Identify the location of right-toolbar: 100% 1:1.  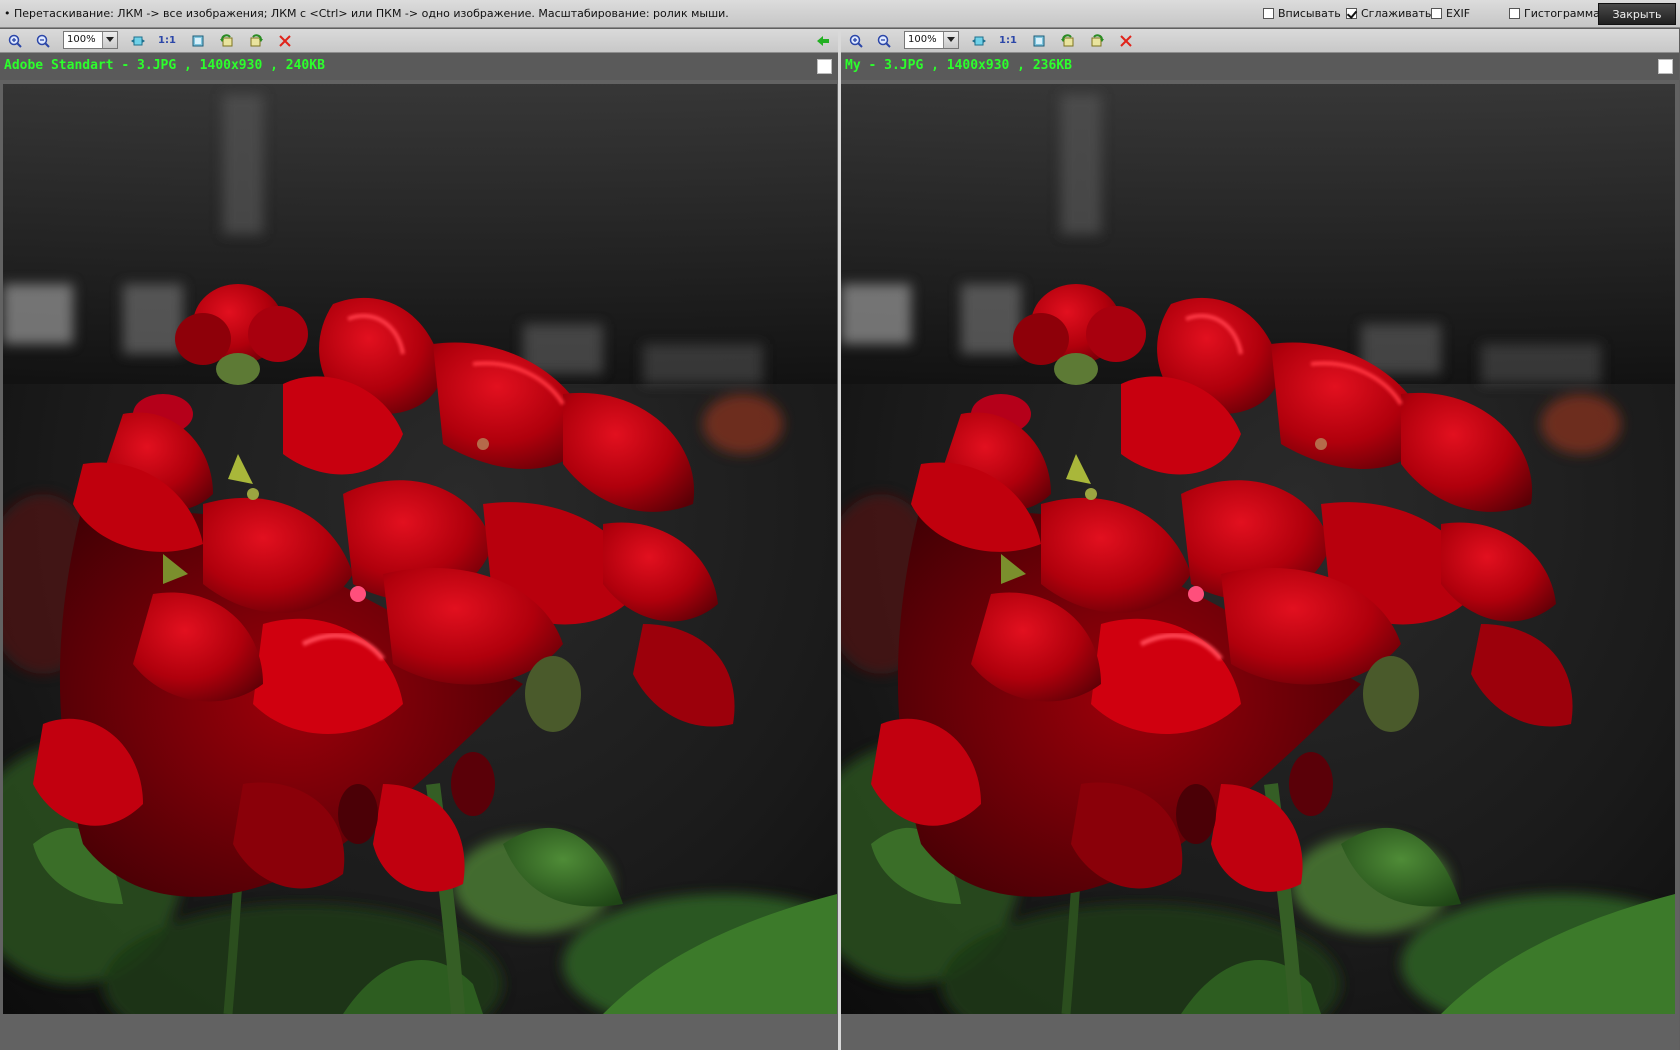
(1260, 41).